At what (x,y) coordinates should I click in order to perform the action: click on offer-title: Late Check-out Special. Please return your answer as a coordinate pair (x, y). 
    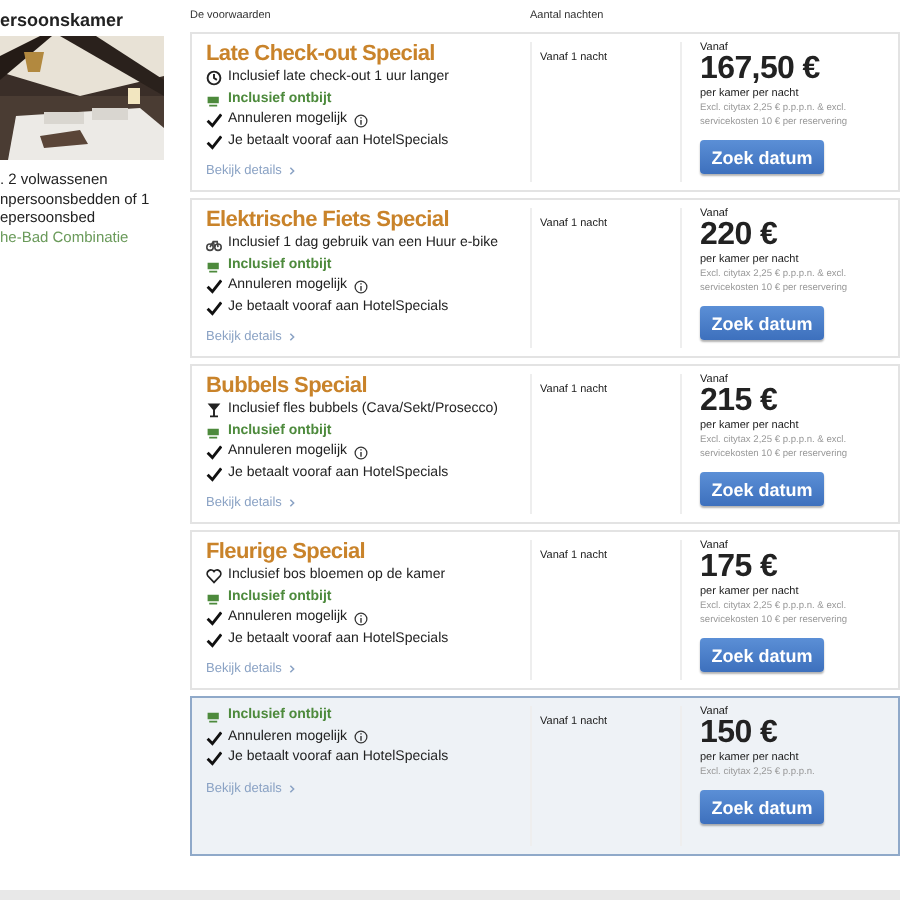
    Looking at the image, I should click on (321, 54).